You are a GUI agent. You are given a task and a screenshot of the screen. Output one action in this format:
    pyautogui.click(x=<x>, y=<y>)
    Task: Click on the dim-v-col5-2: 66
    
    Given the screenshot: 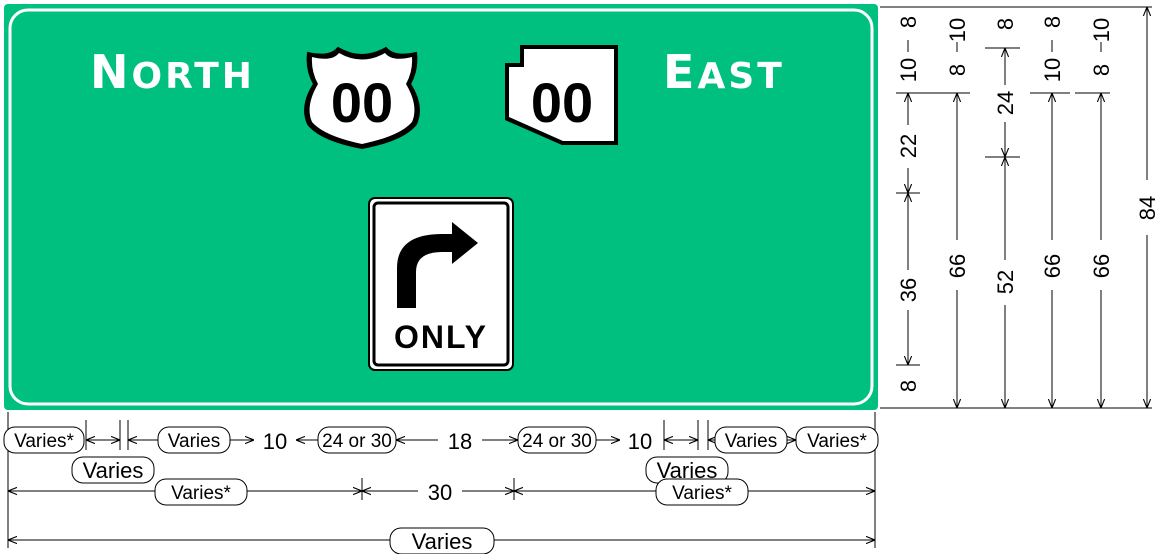 What is the action you would take?
    pyautogui.click(x=1101, y=266)
    